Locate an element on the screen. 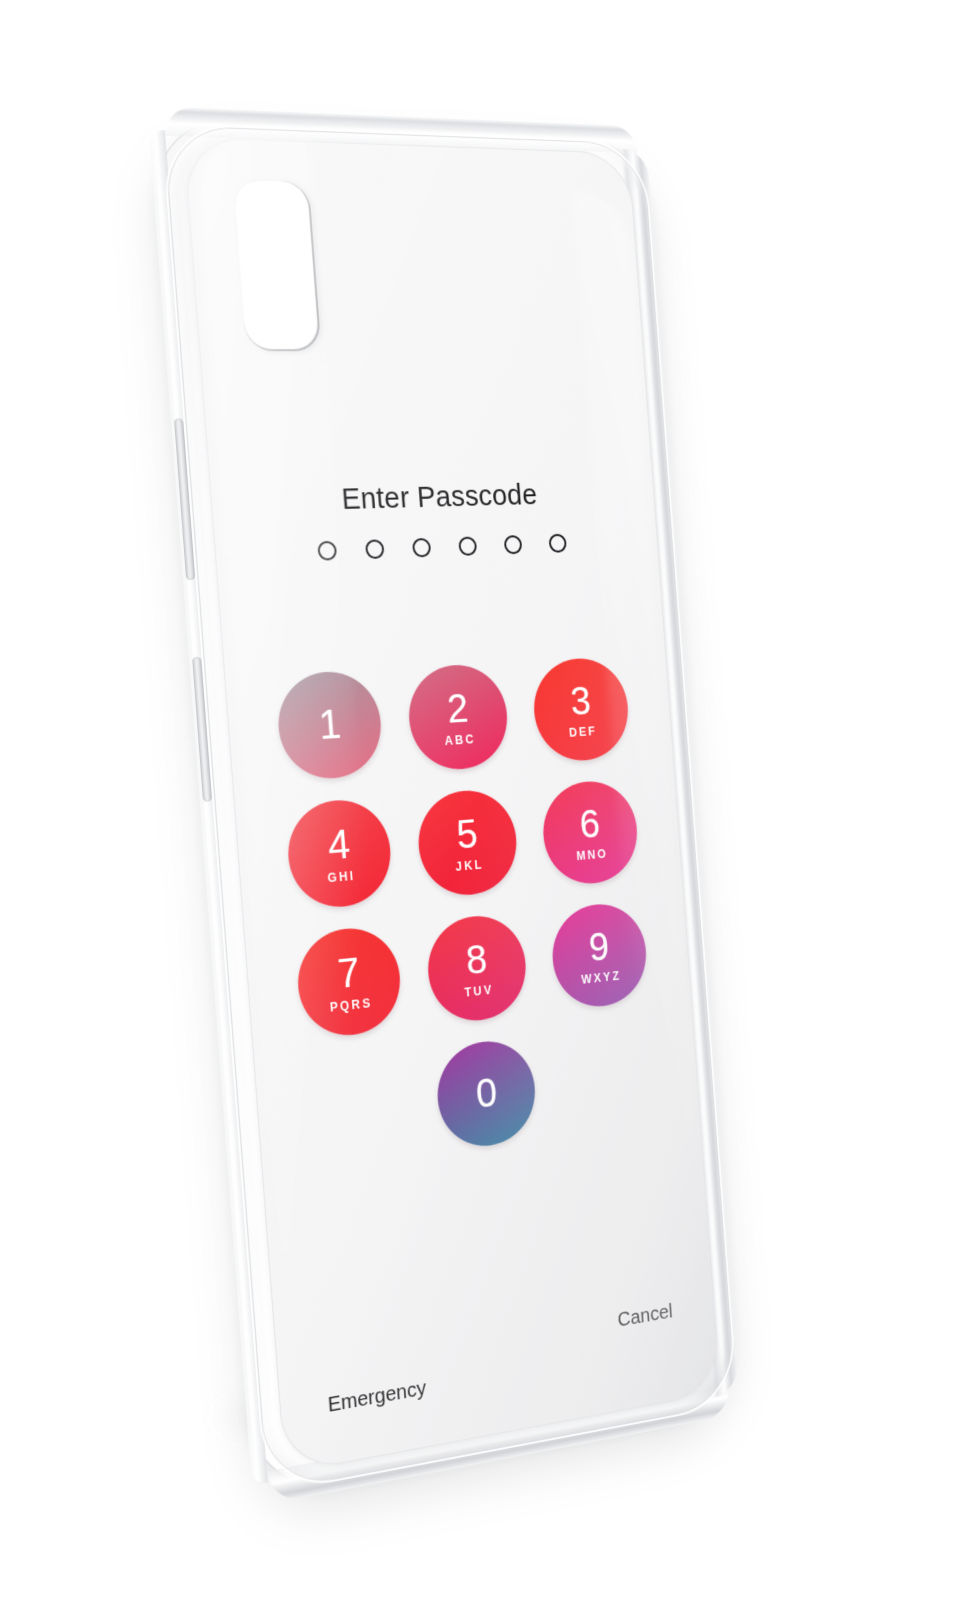 The height and width of the screenshot is (1620, 956). key-9: 9 WXYZ is located at coordinates (599, 956).